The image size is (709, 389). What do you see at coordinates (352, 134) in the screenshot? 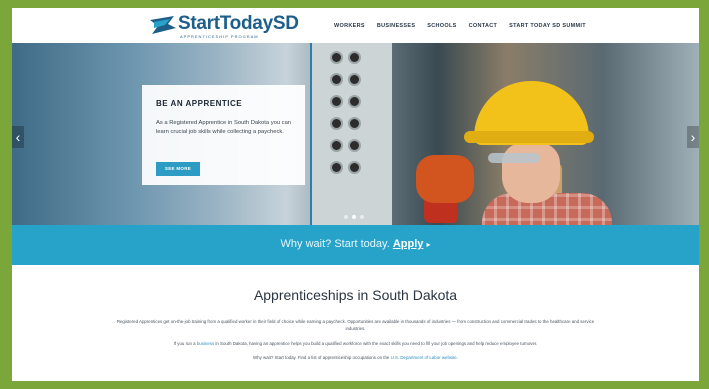
I see `hero-photo-panel` at bounding box center [352, 134].